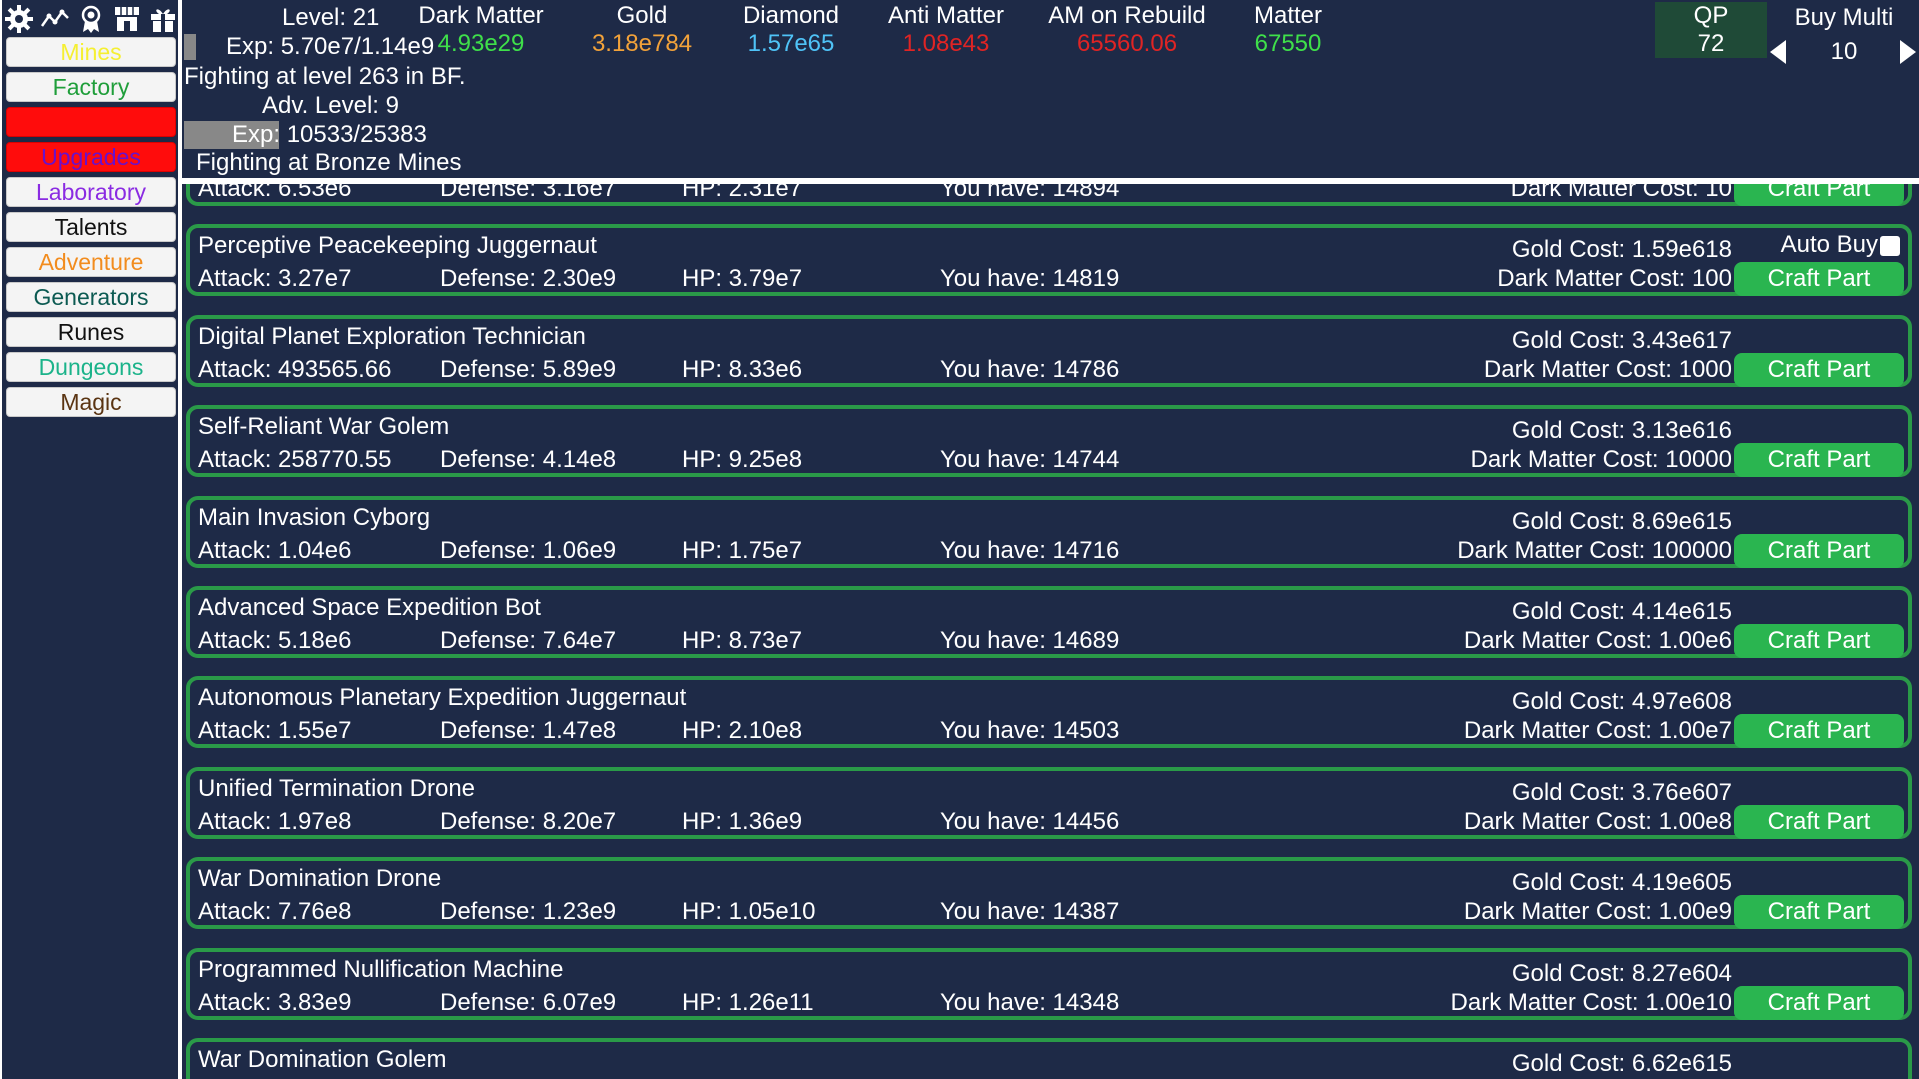  Describe the element at coordinates (1890, 246) in the screenshot. I see `auto-buy-checkbox` at that location.